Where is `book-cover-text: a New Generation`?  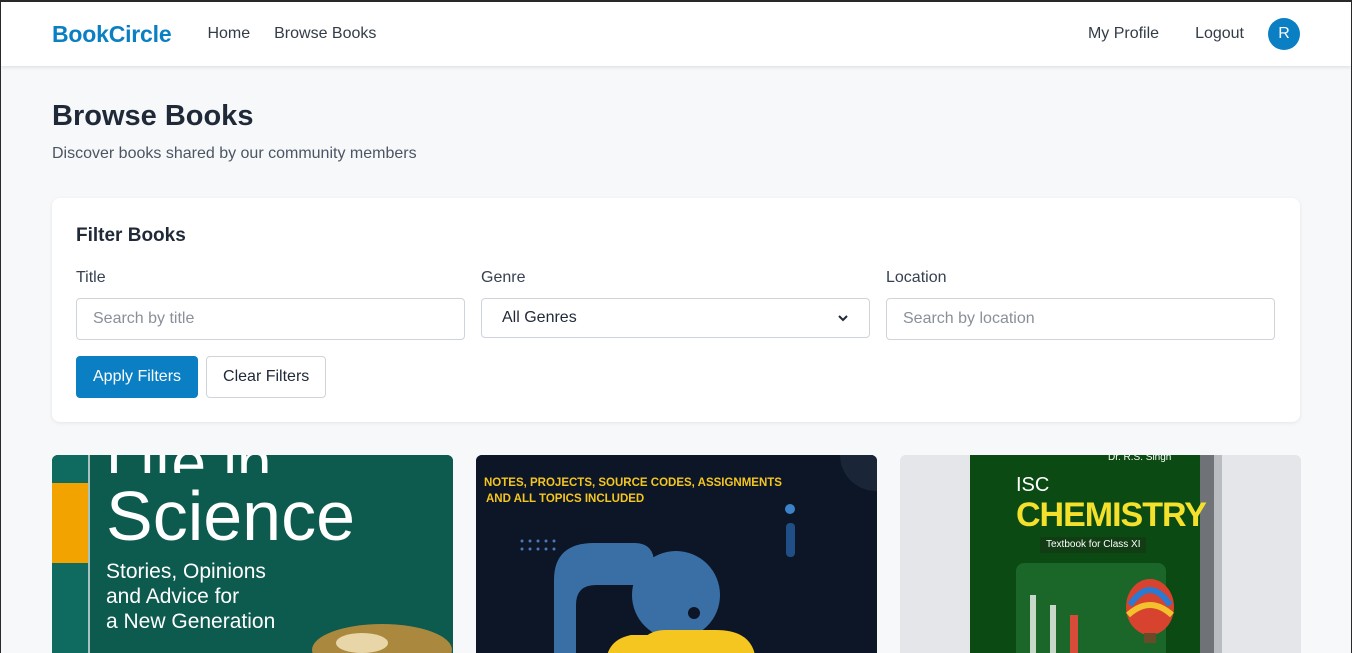 book-cover-text: a New Generation is located at coordinates (191, 621).